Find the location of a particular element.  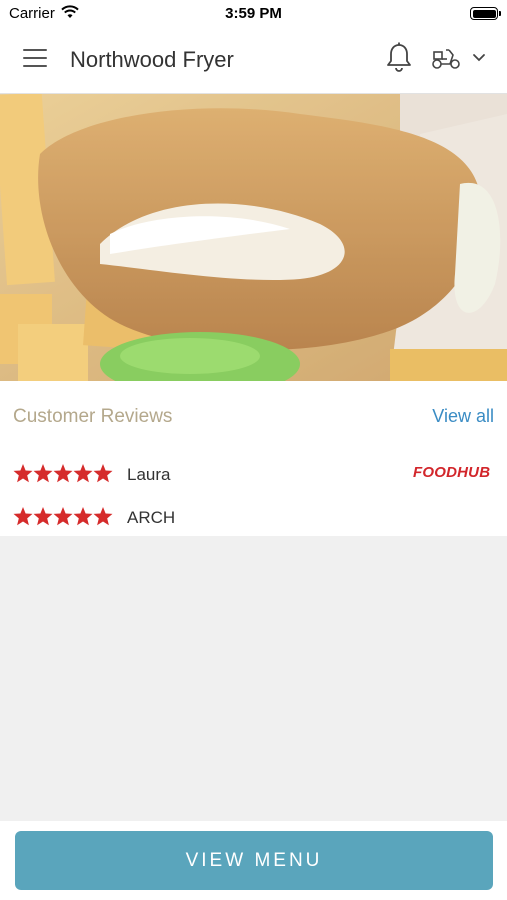

view-menu-button: VIEW MENU is located at coordinates (254, 860).